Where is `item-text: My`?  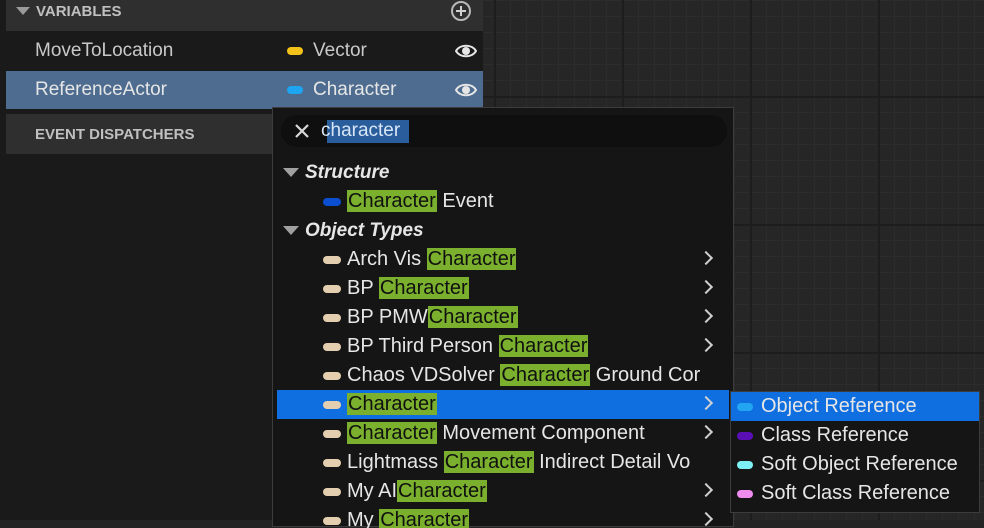
item-text: My is located at coordinates (363, 518).